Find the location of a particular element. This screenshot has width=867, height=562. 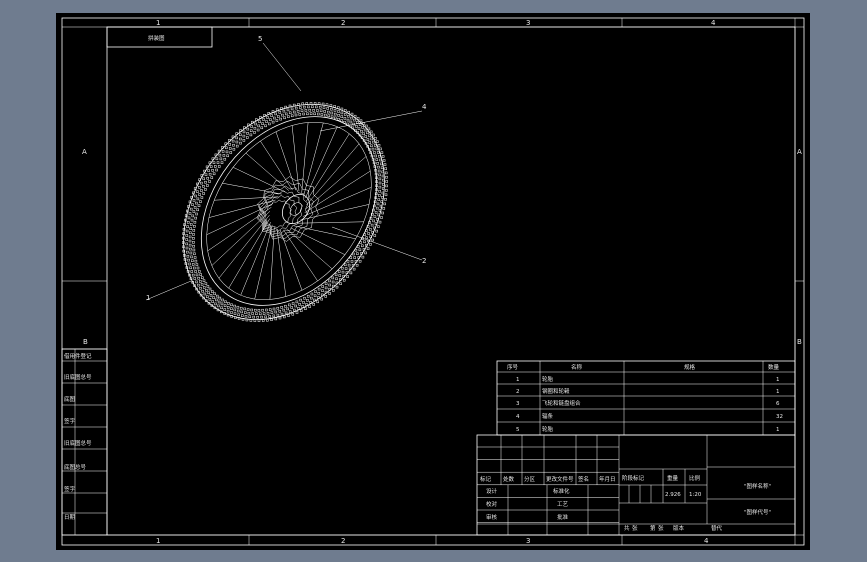

part-qty: 1 is located at coordinates (778, 380).